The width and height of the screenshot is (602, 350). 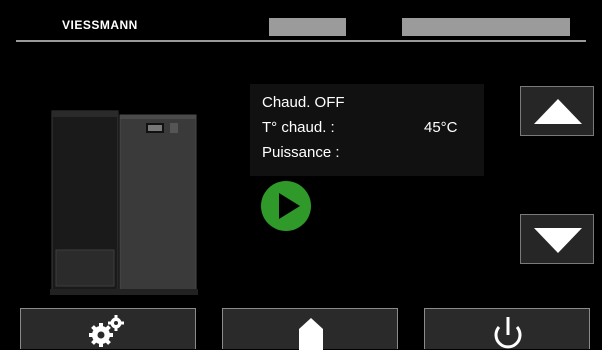 I want to click on arrow-up-button, so click(x=557, y=111).